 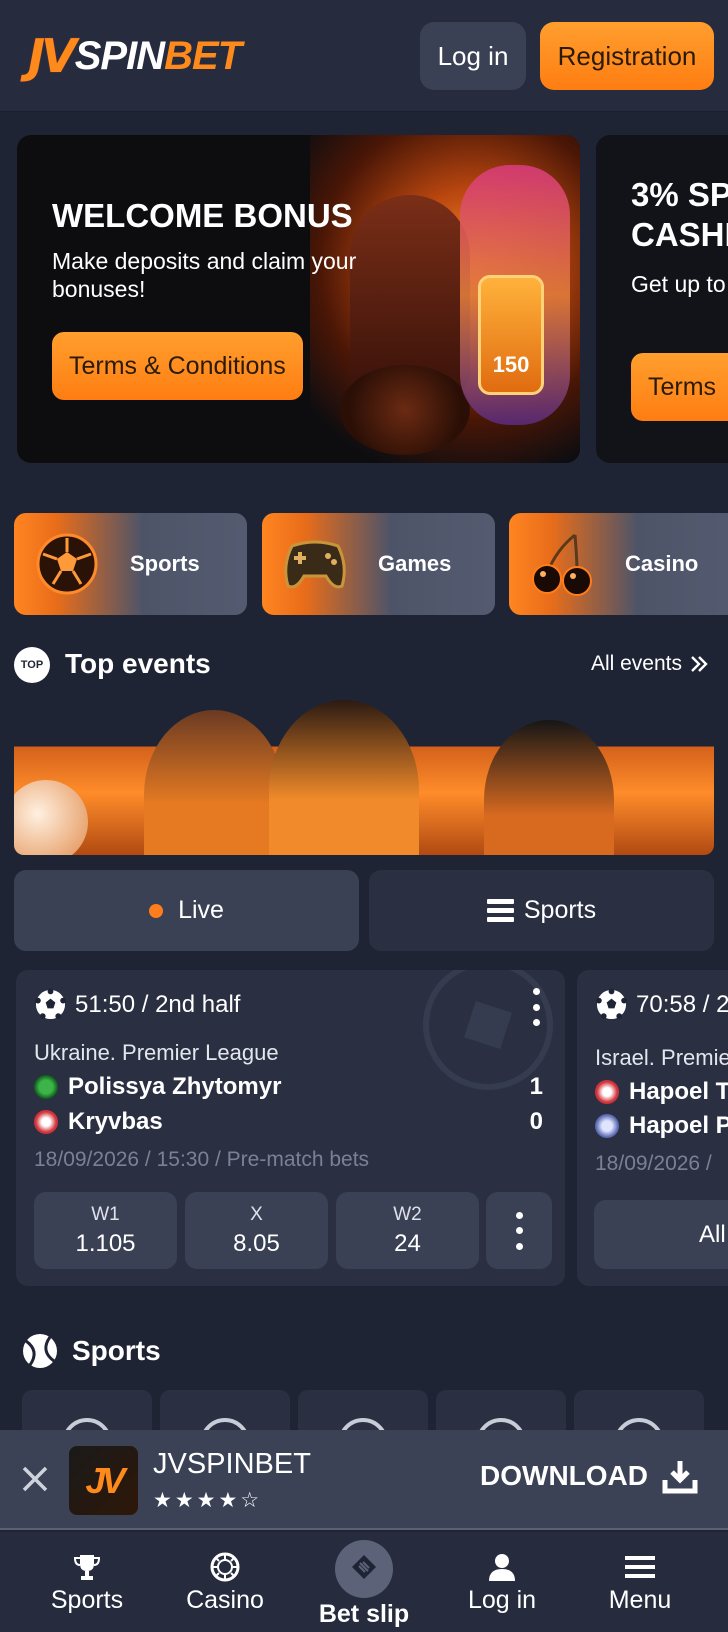 What do you see at coordinates (87, 1582) in the screenshot?
I see `nav-sports: Sports` at bounding box center [87, 1582].